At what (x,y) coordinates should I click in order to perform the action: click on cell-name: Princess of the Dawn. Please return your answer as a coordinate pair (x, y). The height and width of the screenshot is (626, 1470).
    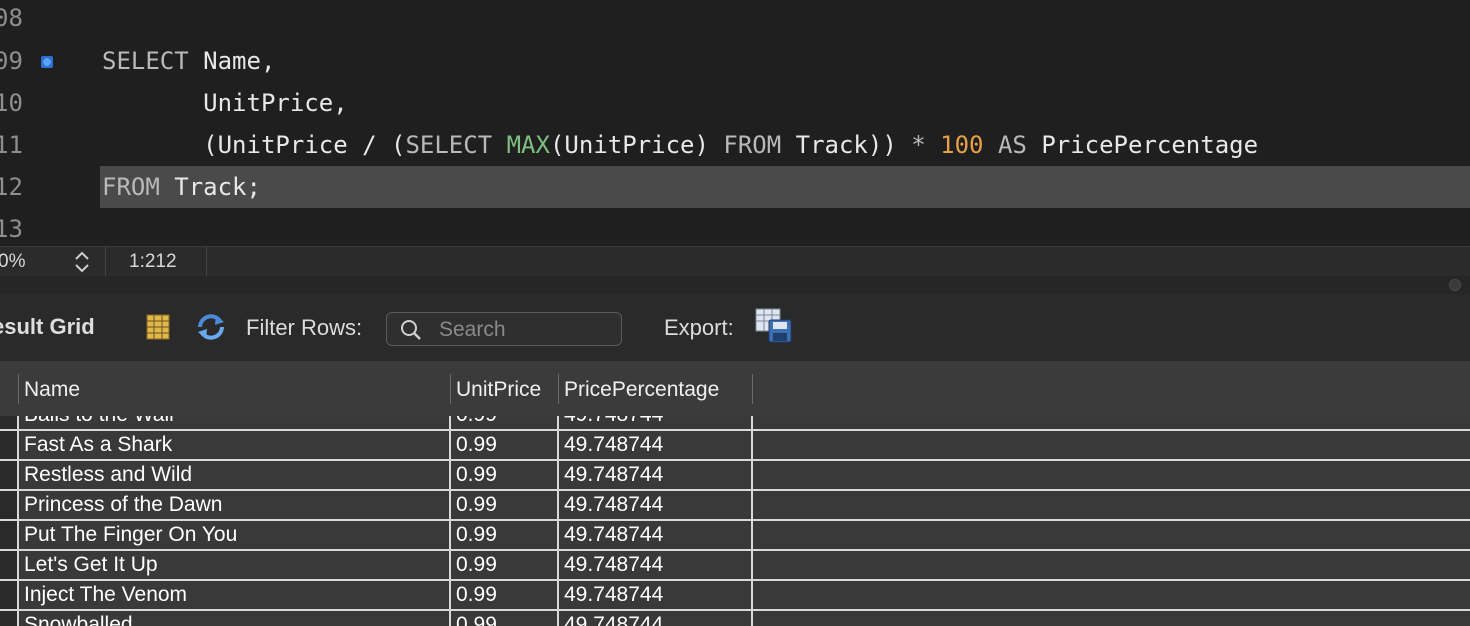
    Looking at the image, I should click on (235, 505).